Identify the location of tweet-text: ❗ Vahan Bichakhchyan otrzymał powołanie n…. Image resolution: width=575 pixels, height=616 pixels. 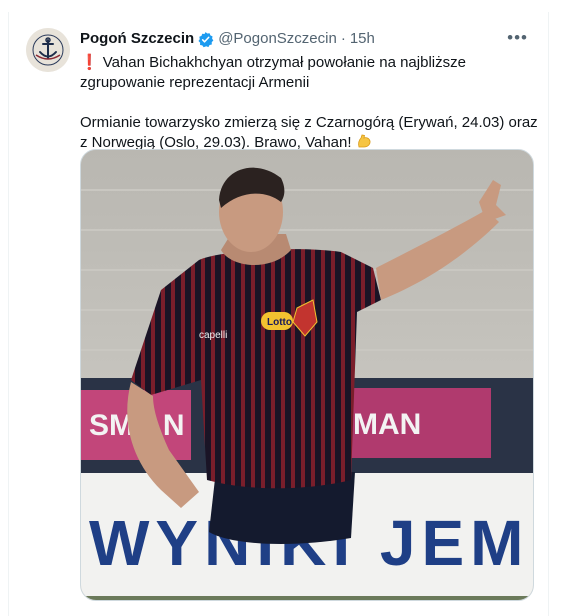
(310, 103).